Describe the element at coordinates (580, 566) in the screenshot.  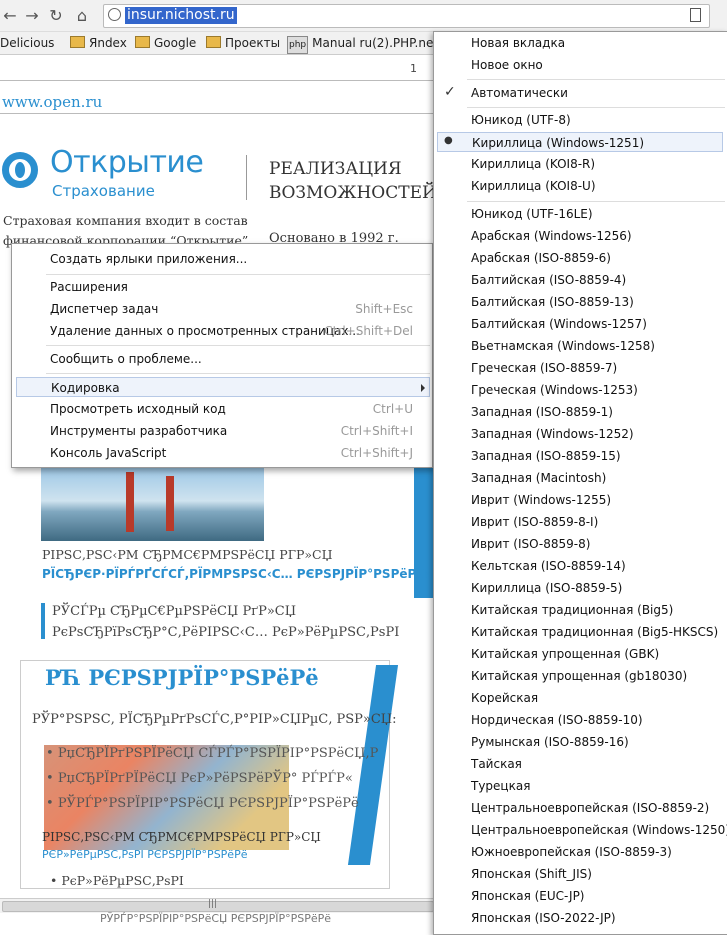
I see `encoding-item: Кельтская (ISO-8859-14)` at that location.